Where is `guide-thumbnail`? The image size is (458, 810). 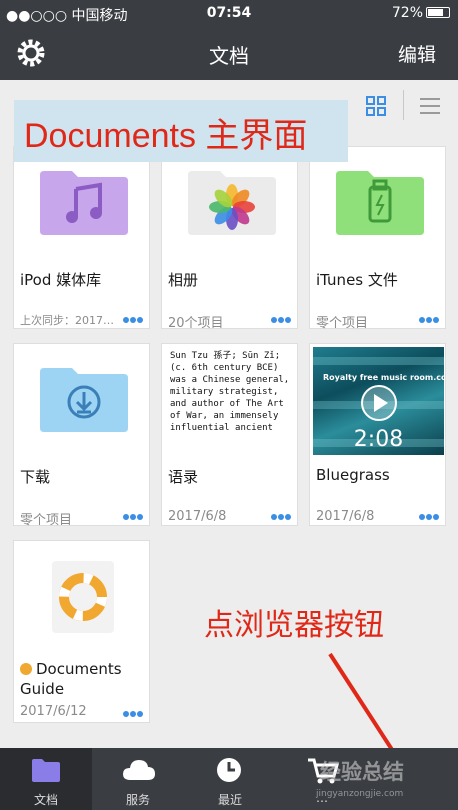
guide-thumbnail is located at coordinates (83, 597).